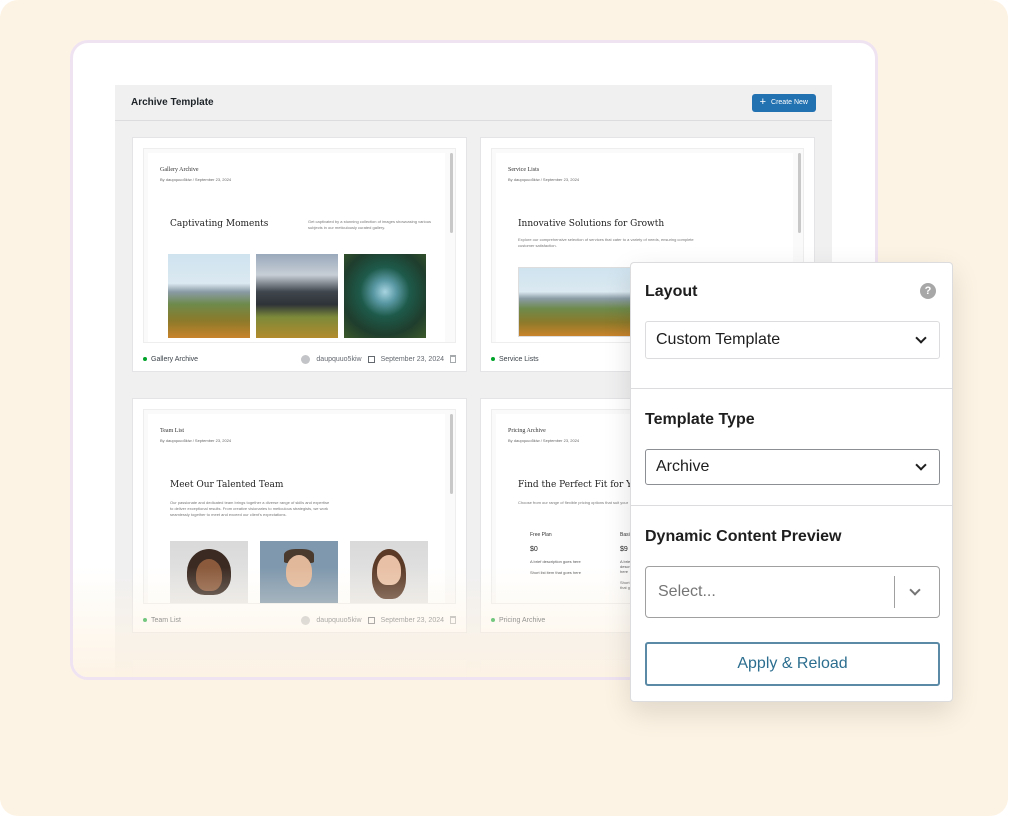 The width and height of the screenshot is (1024, 819). Describe the element at coordinates (671, 291) in the screenshot. I see `layout-label: Layout` at that location.